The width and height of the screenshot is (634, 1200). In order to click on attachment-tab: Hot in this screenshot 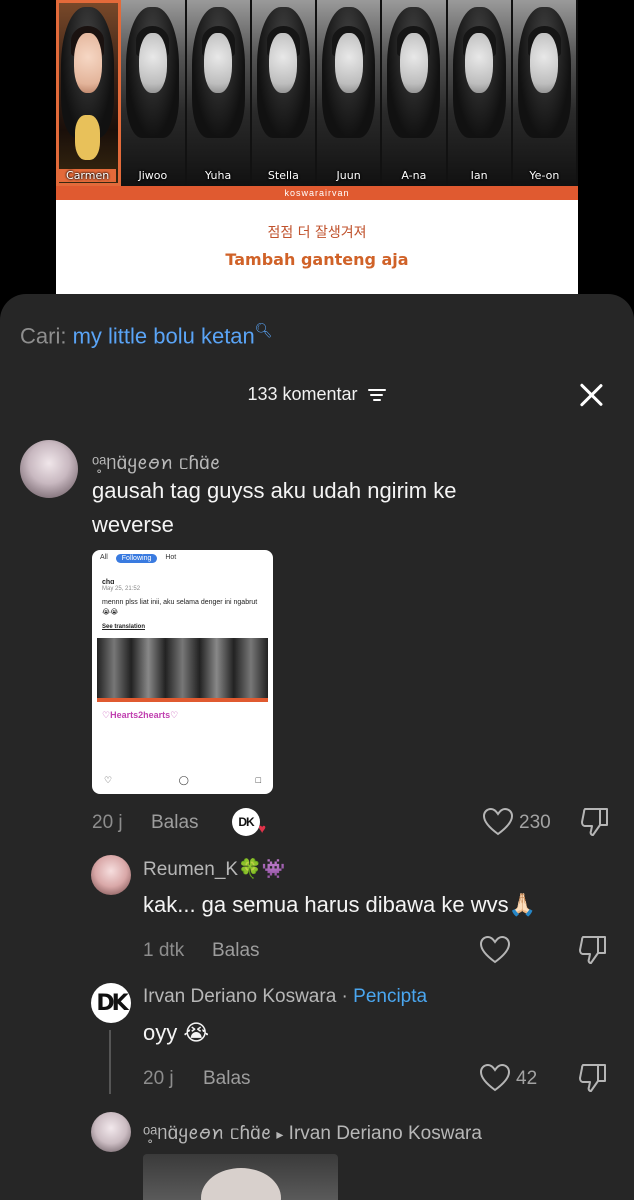, I will do `click(171, 557)`.